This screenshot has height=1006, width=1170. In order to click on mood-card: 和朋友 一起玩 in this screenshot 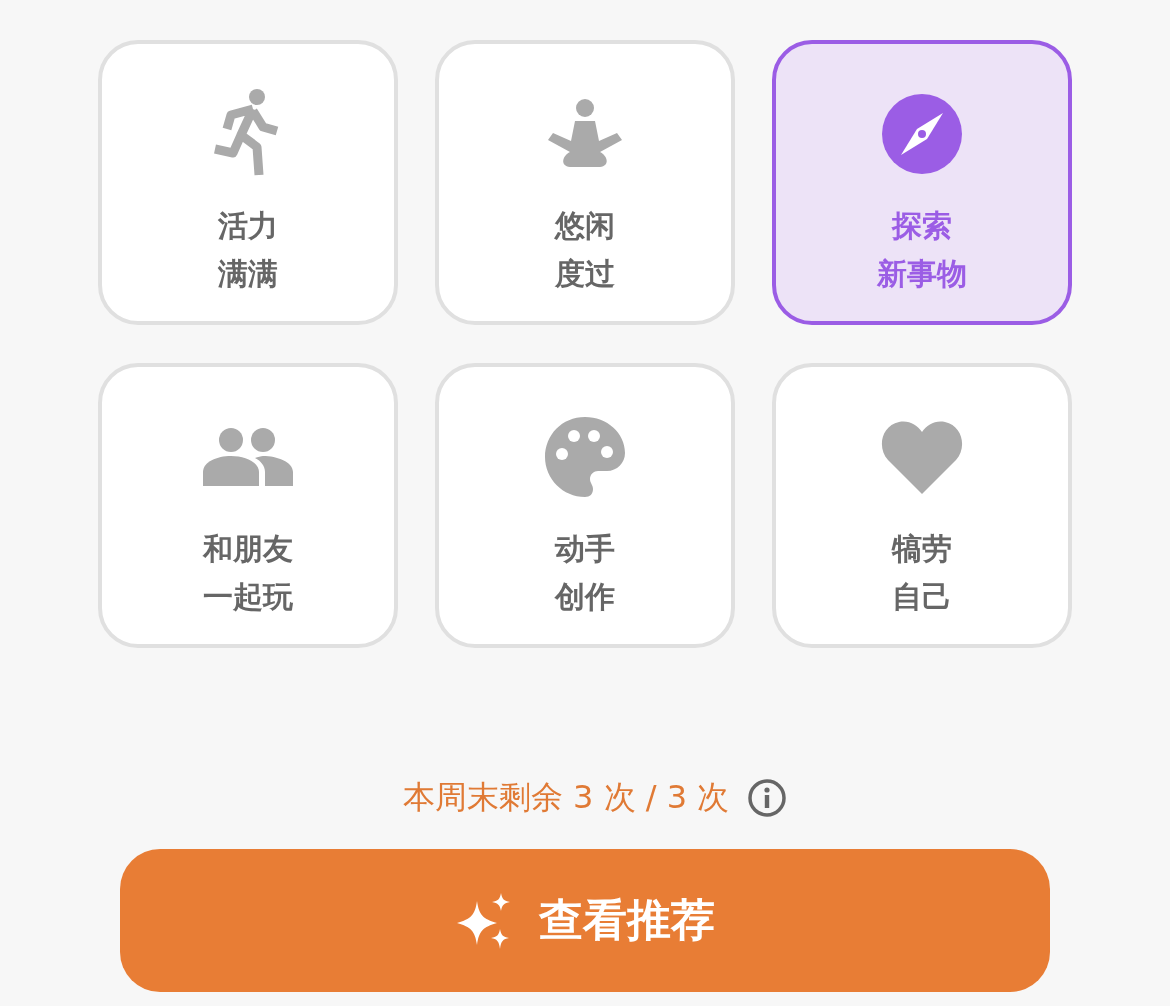, I will do `click(248, 505)`.